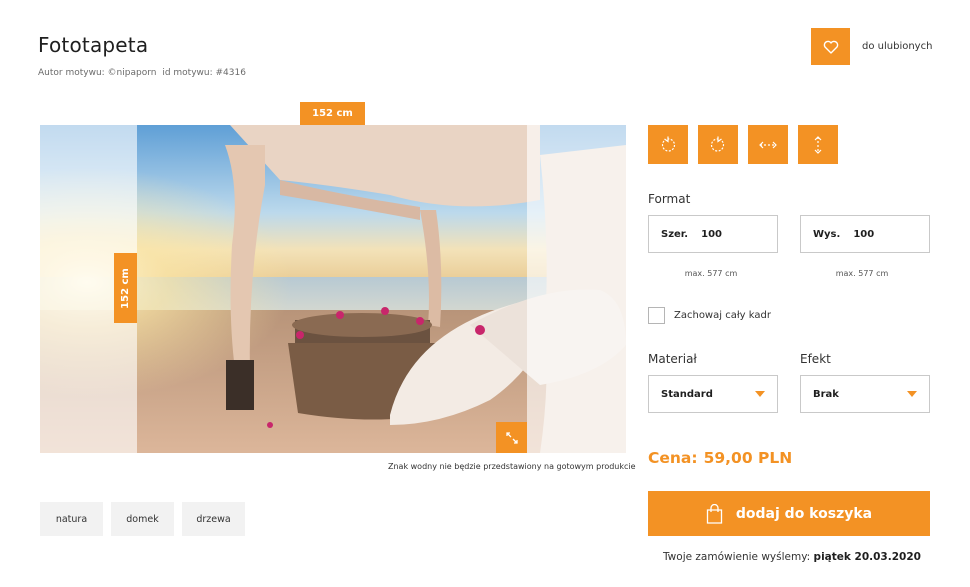 The height and width of the screenshot is (587, 970). I want to click on rotate-left-button, so click(668, 144).